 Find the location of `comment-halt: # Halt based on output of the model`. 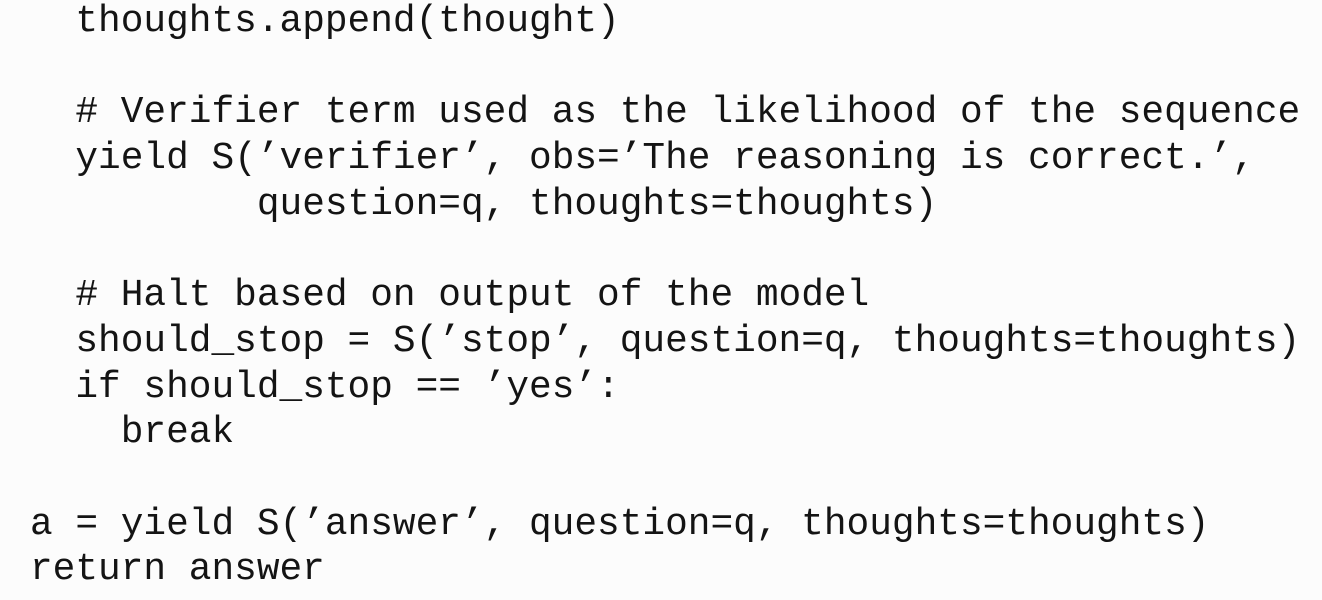

comment-halt: # Halt based on output of the model is located at coordinates (665, 297).